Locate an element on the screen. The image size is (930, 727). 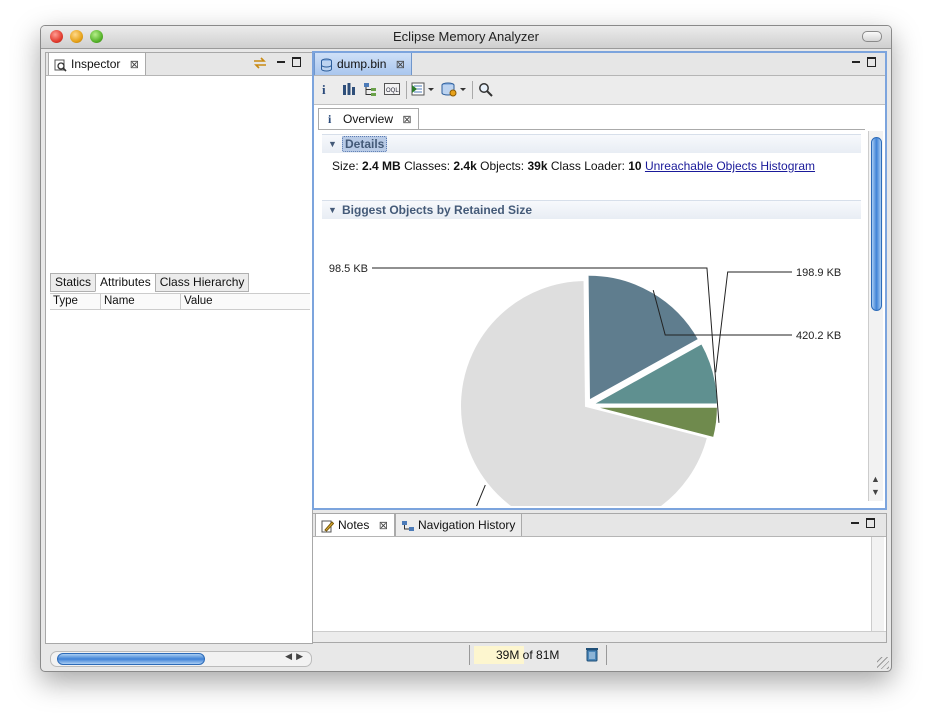
column-type: Type is located at coordinates (75, 301).